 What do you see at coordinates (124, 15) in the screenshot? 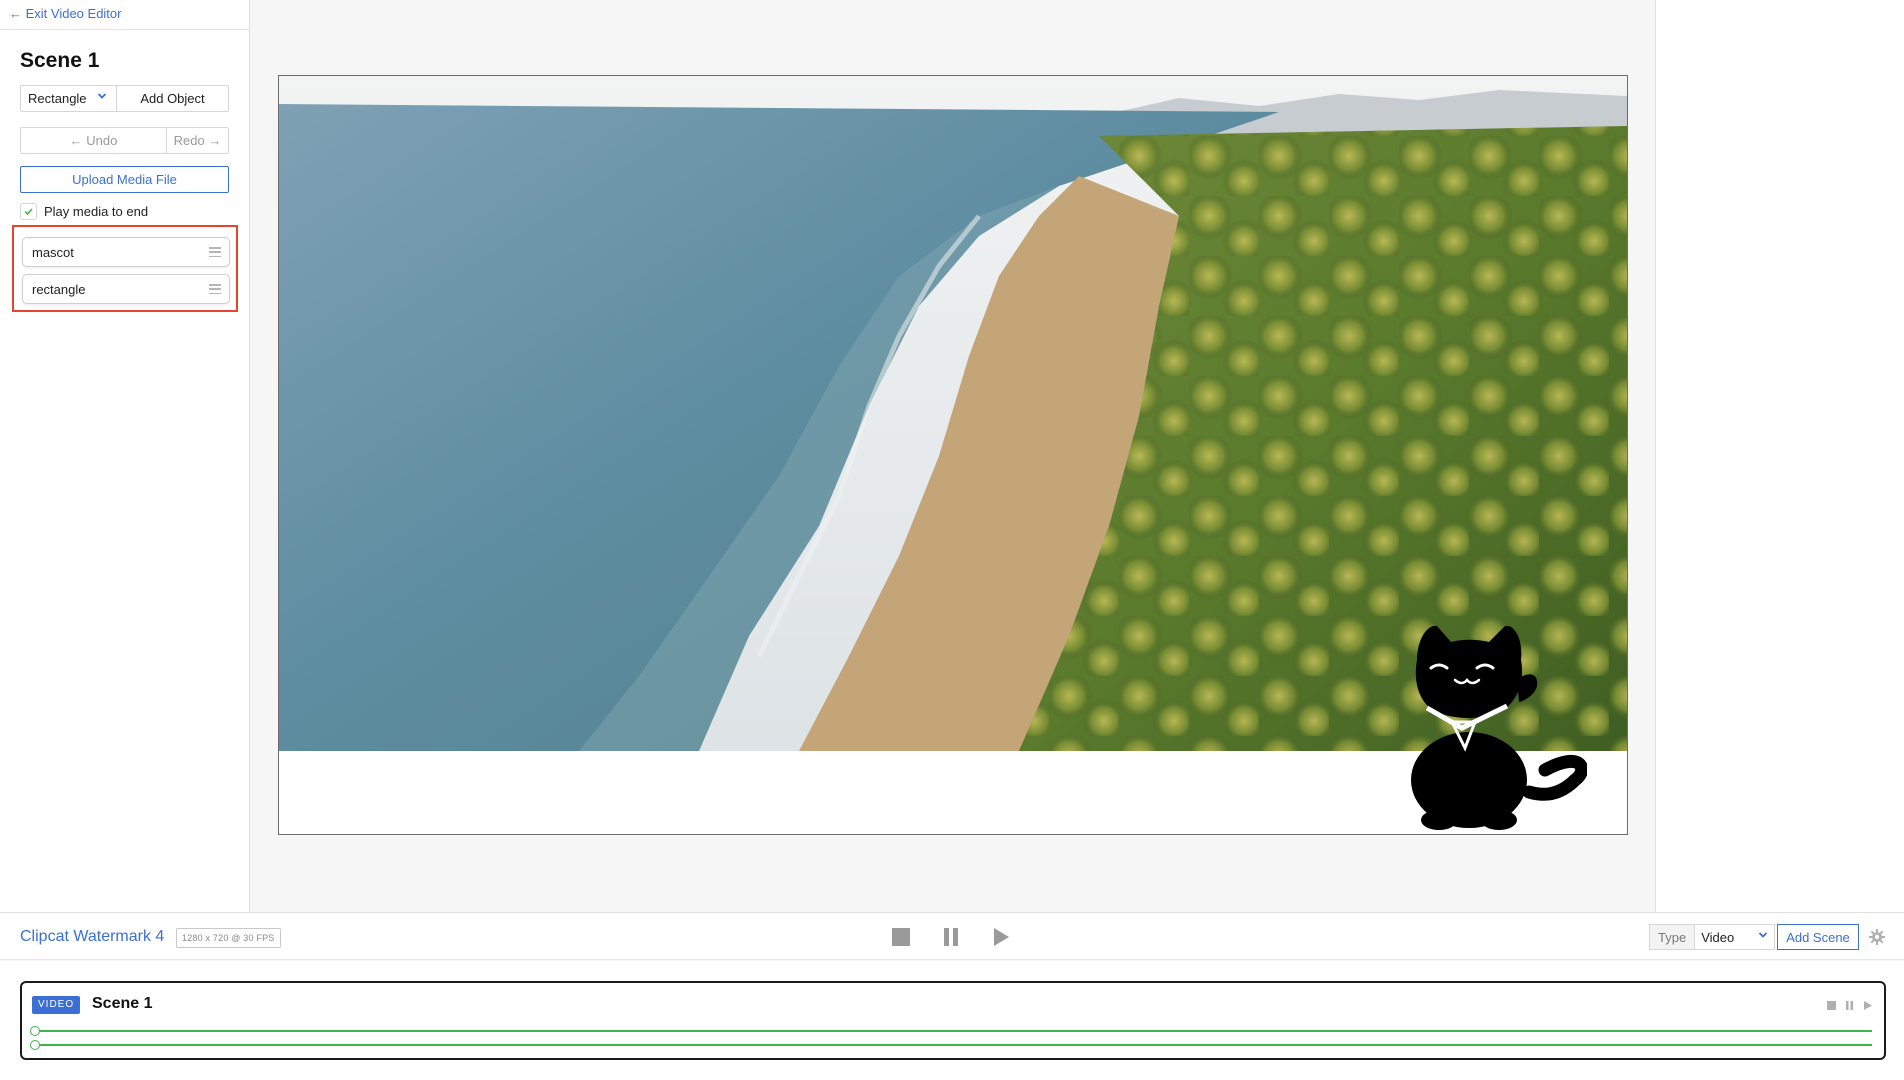
I see `exit-video-editor-link: ← Exit Video Editor` at bounding box center [124, 15].